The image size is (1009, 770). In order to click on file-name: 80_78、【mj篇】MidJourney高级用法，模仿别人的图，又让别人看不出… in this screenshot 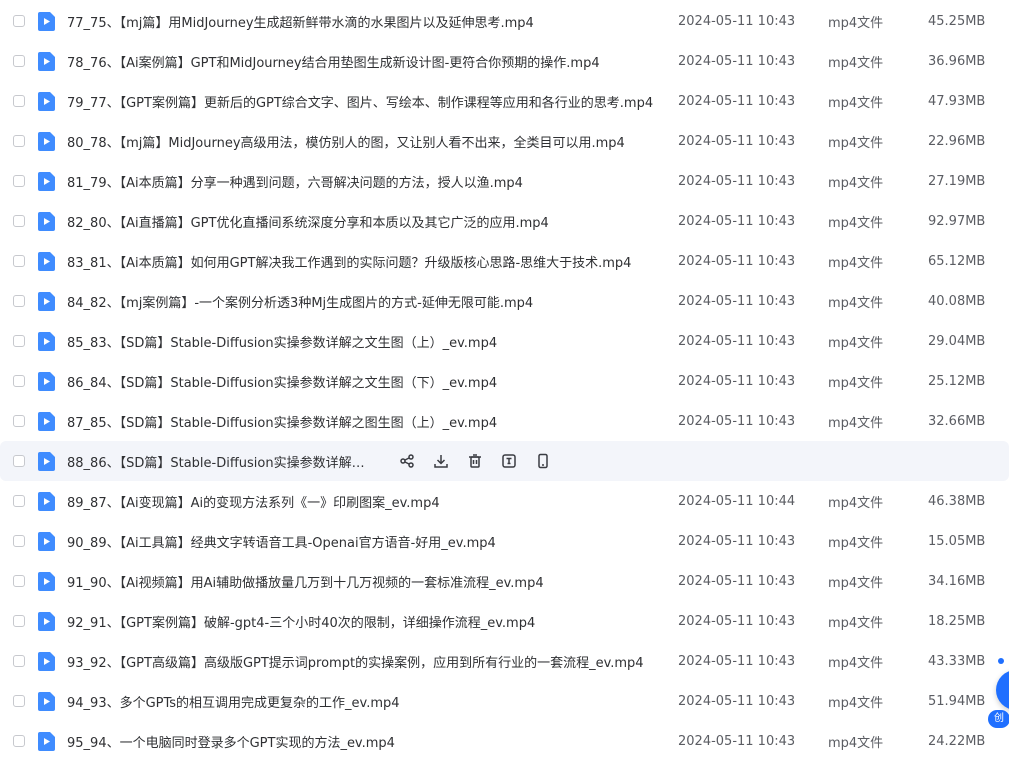, I will do `click(346, 141)`.